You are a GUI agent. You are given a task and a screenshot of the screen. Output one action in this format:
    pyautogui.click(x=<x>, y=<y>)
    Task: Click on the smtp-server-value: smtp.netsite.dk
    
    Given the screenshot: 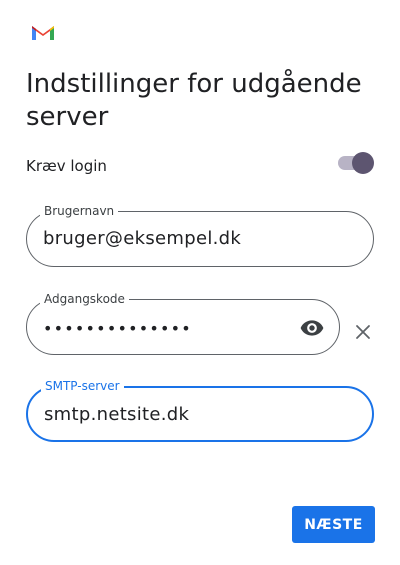 What is the action you would take?
    pyautogui.click(x=117, y=414)
    